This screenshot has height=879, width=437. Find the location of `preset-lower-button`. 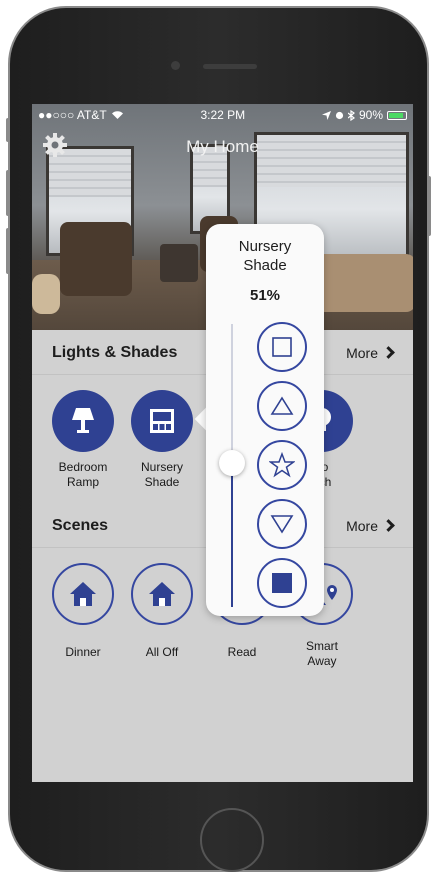

preset-lower-button is located at coordinates (282, 524).